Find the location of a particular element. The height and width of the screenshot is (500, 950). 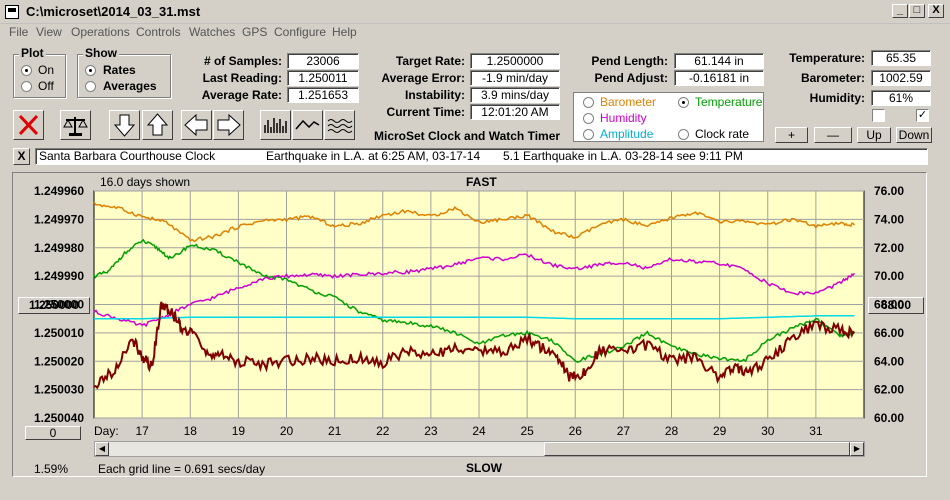

y-tick-left: 1.249960 is located at coordinates (59, 191).